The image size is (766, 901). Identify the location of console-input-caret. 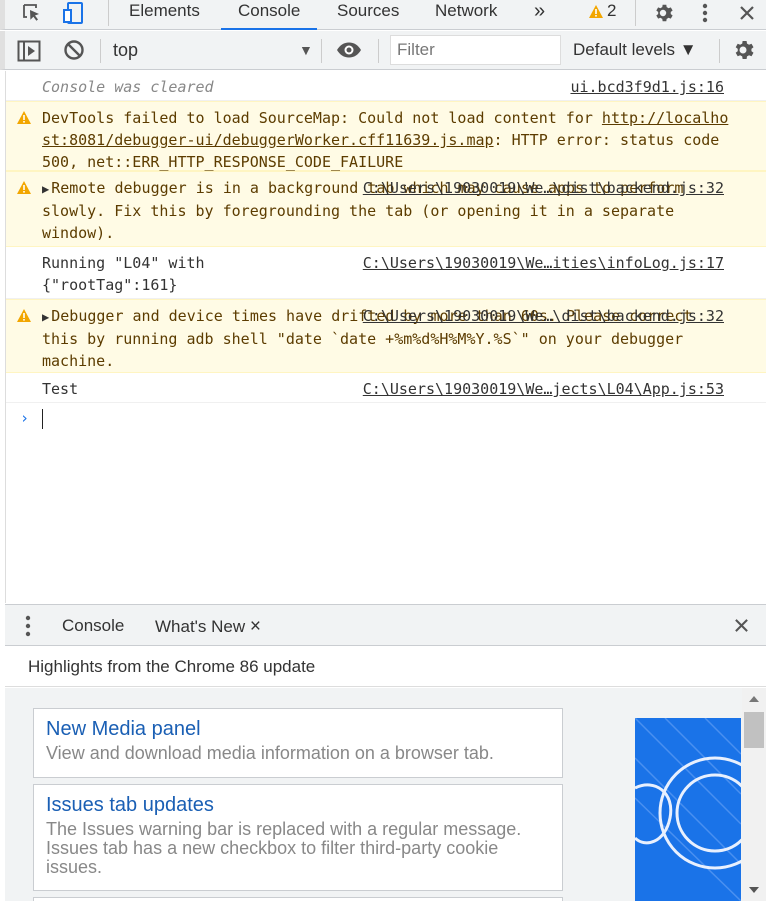
(42, 419).